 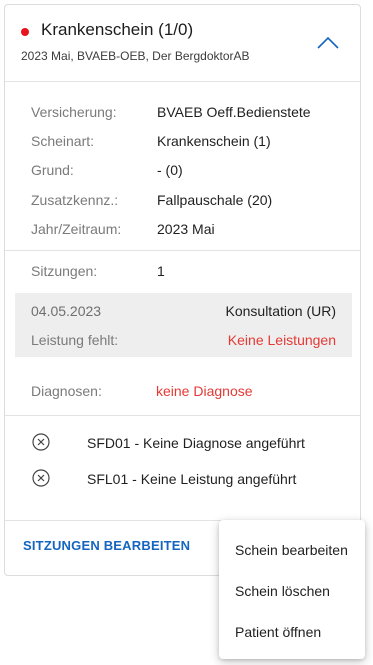 What do you see at coordinates (117, 29) in the screenshot?
I see `card-title: Krankenschein (1/0)` at bounding box center [117, 29].